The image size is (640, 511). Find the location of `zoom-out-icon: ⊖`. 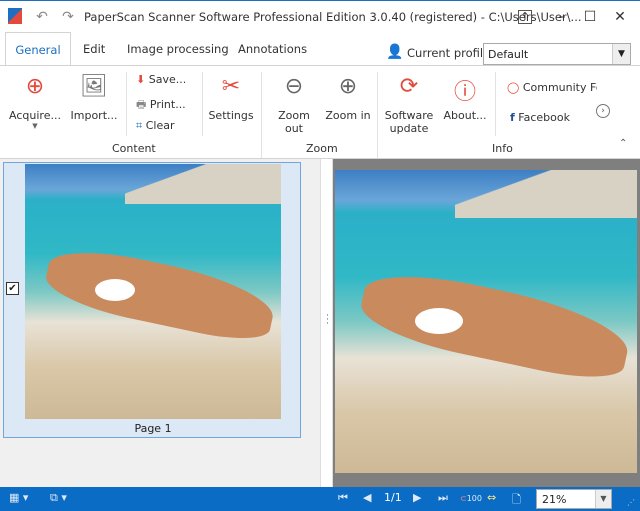

zoom-out-icon: ⊖ is located at coordinates (294, 86).